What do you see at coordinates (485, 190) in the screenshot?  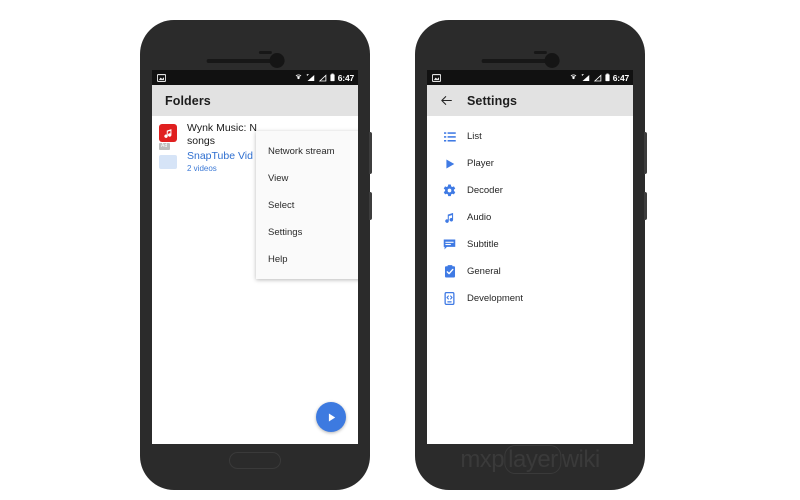 I see `settings-item-label: Decoder` at bounding box center [485, 190].